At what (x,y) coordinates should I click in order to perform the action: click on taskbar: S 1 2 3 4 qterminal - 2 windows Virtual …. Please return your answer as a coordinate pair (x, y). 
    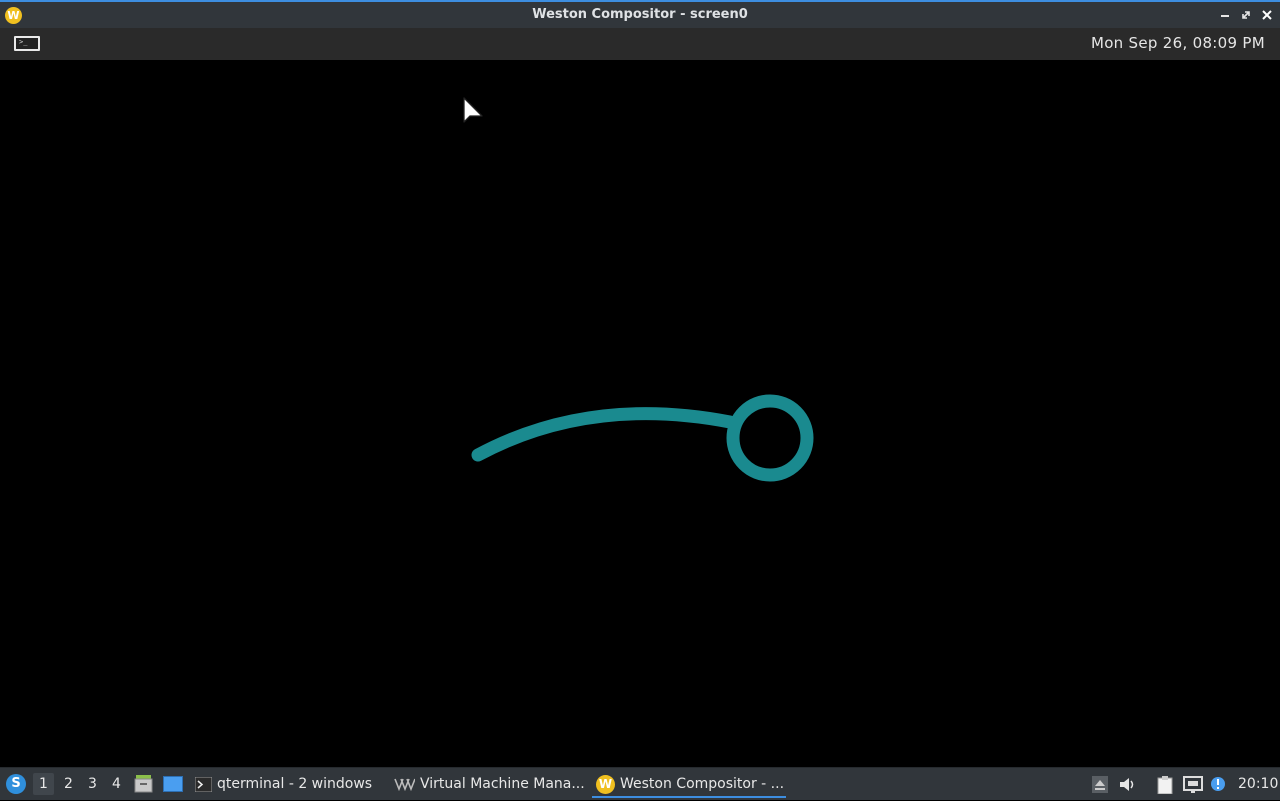
    Looking at the image, I should click on (640, 783).